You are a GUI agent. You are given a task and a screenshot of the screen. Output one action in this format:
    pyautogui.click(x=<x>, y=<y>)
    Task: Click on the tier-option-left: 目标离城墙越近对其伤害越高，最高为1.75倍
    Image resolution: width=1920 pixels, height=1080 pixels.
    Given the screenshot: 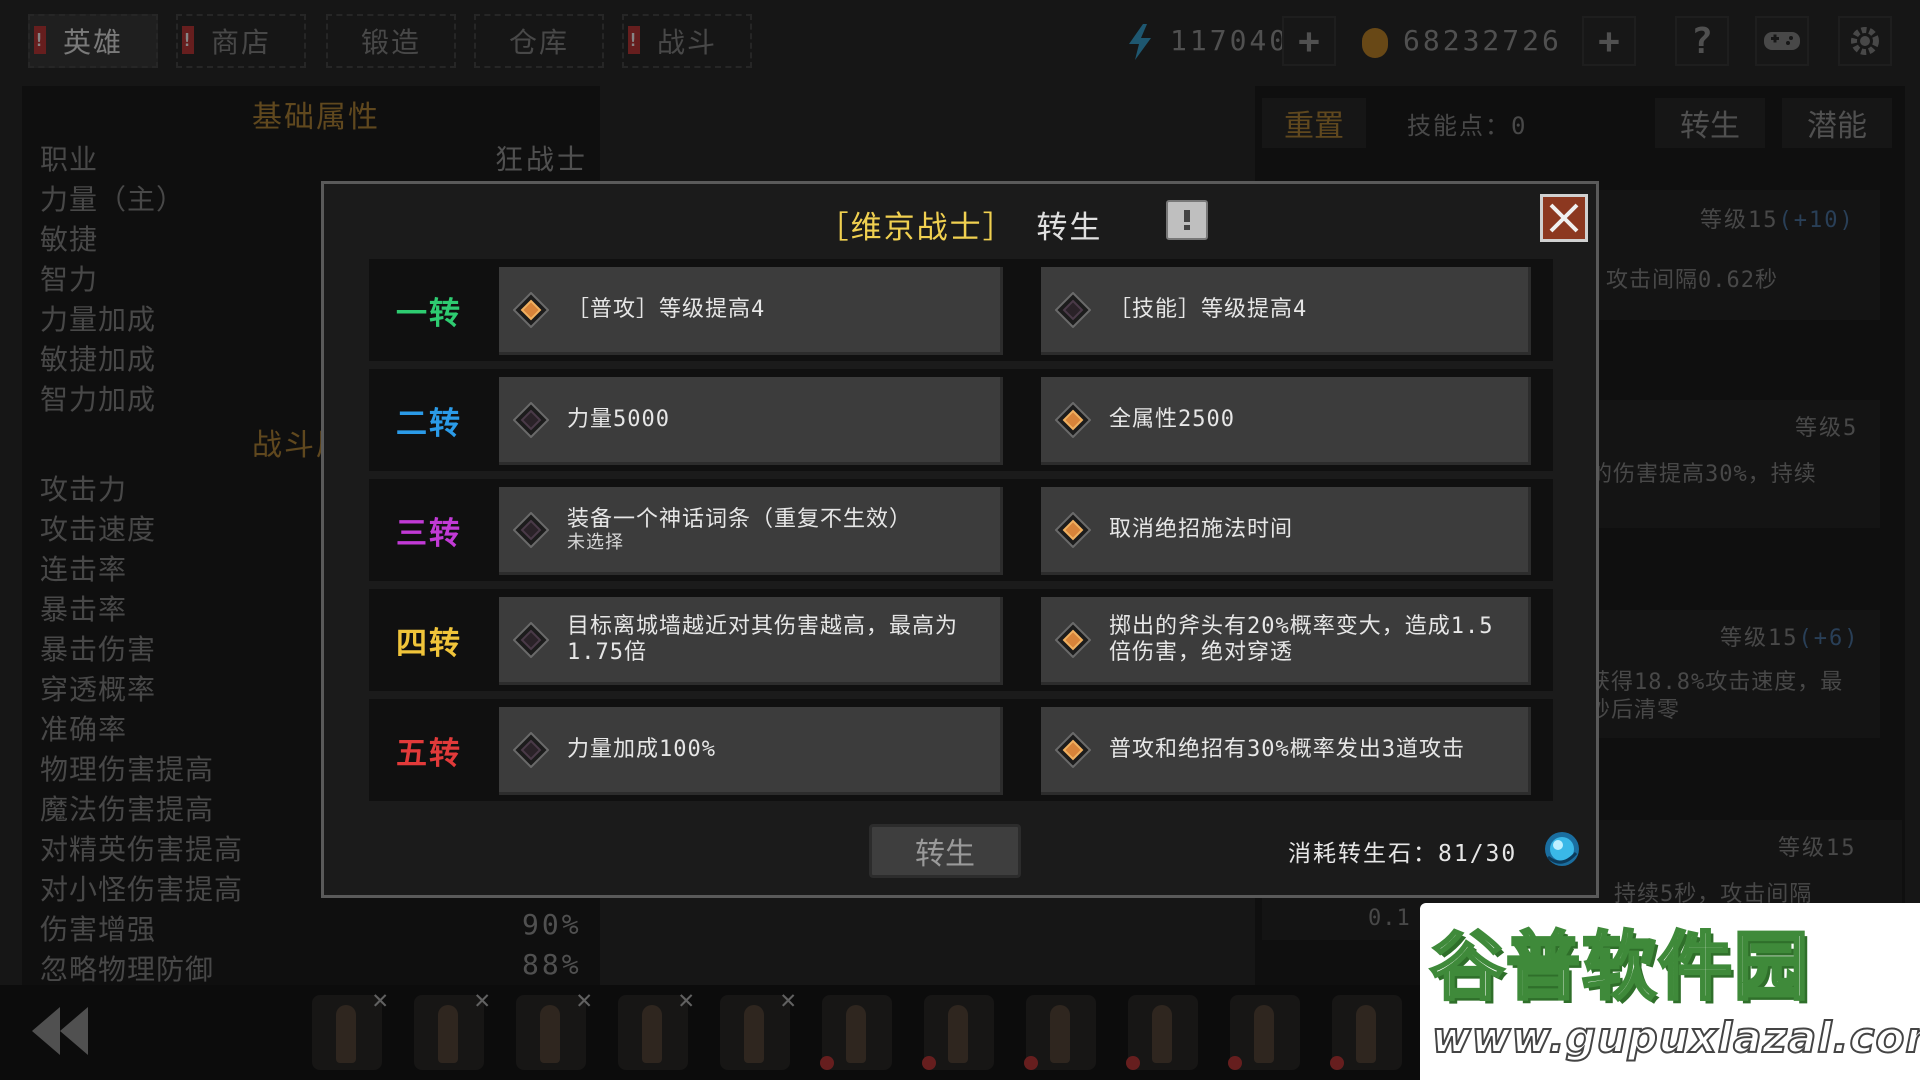 What is the action you would take?
    pyautogui.click(x=751, y=641)
    